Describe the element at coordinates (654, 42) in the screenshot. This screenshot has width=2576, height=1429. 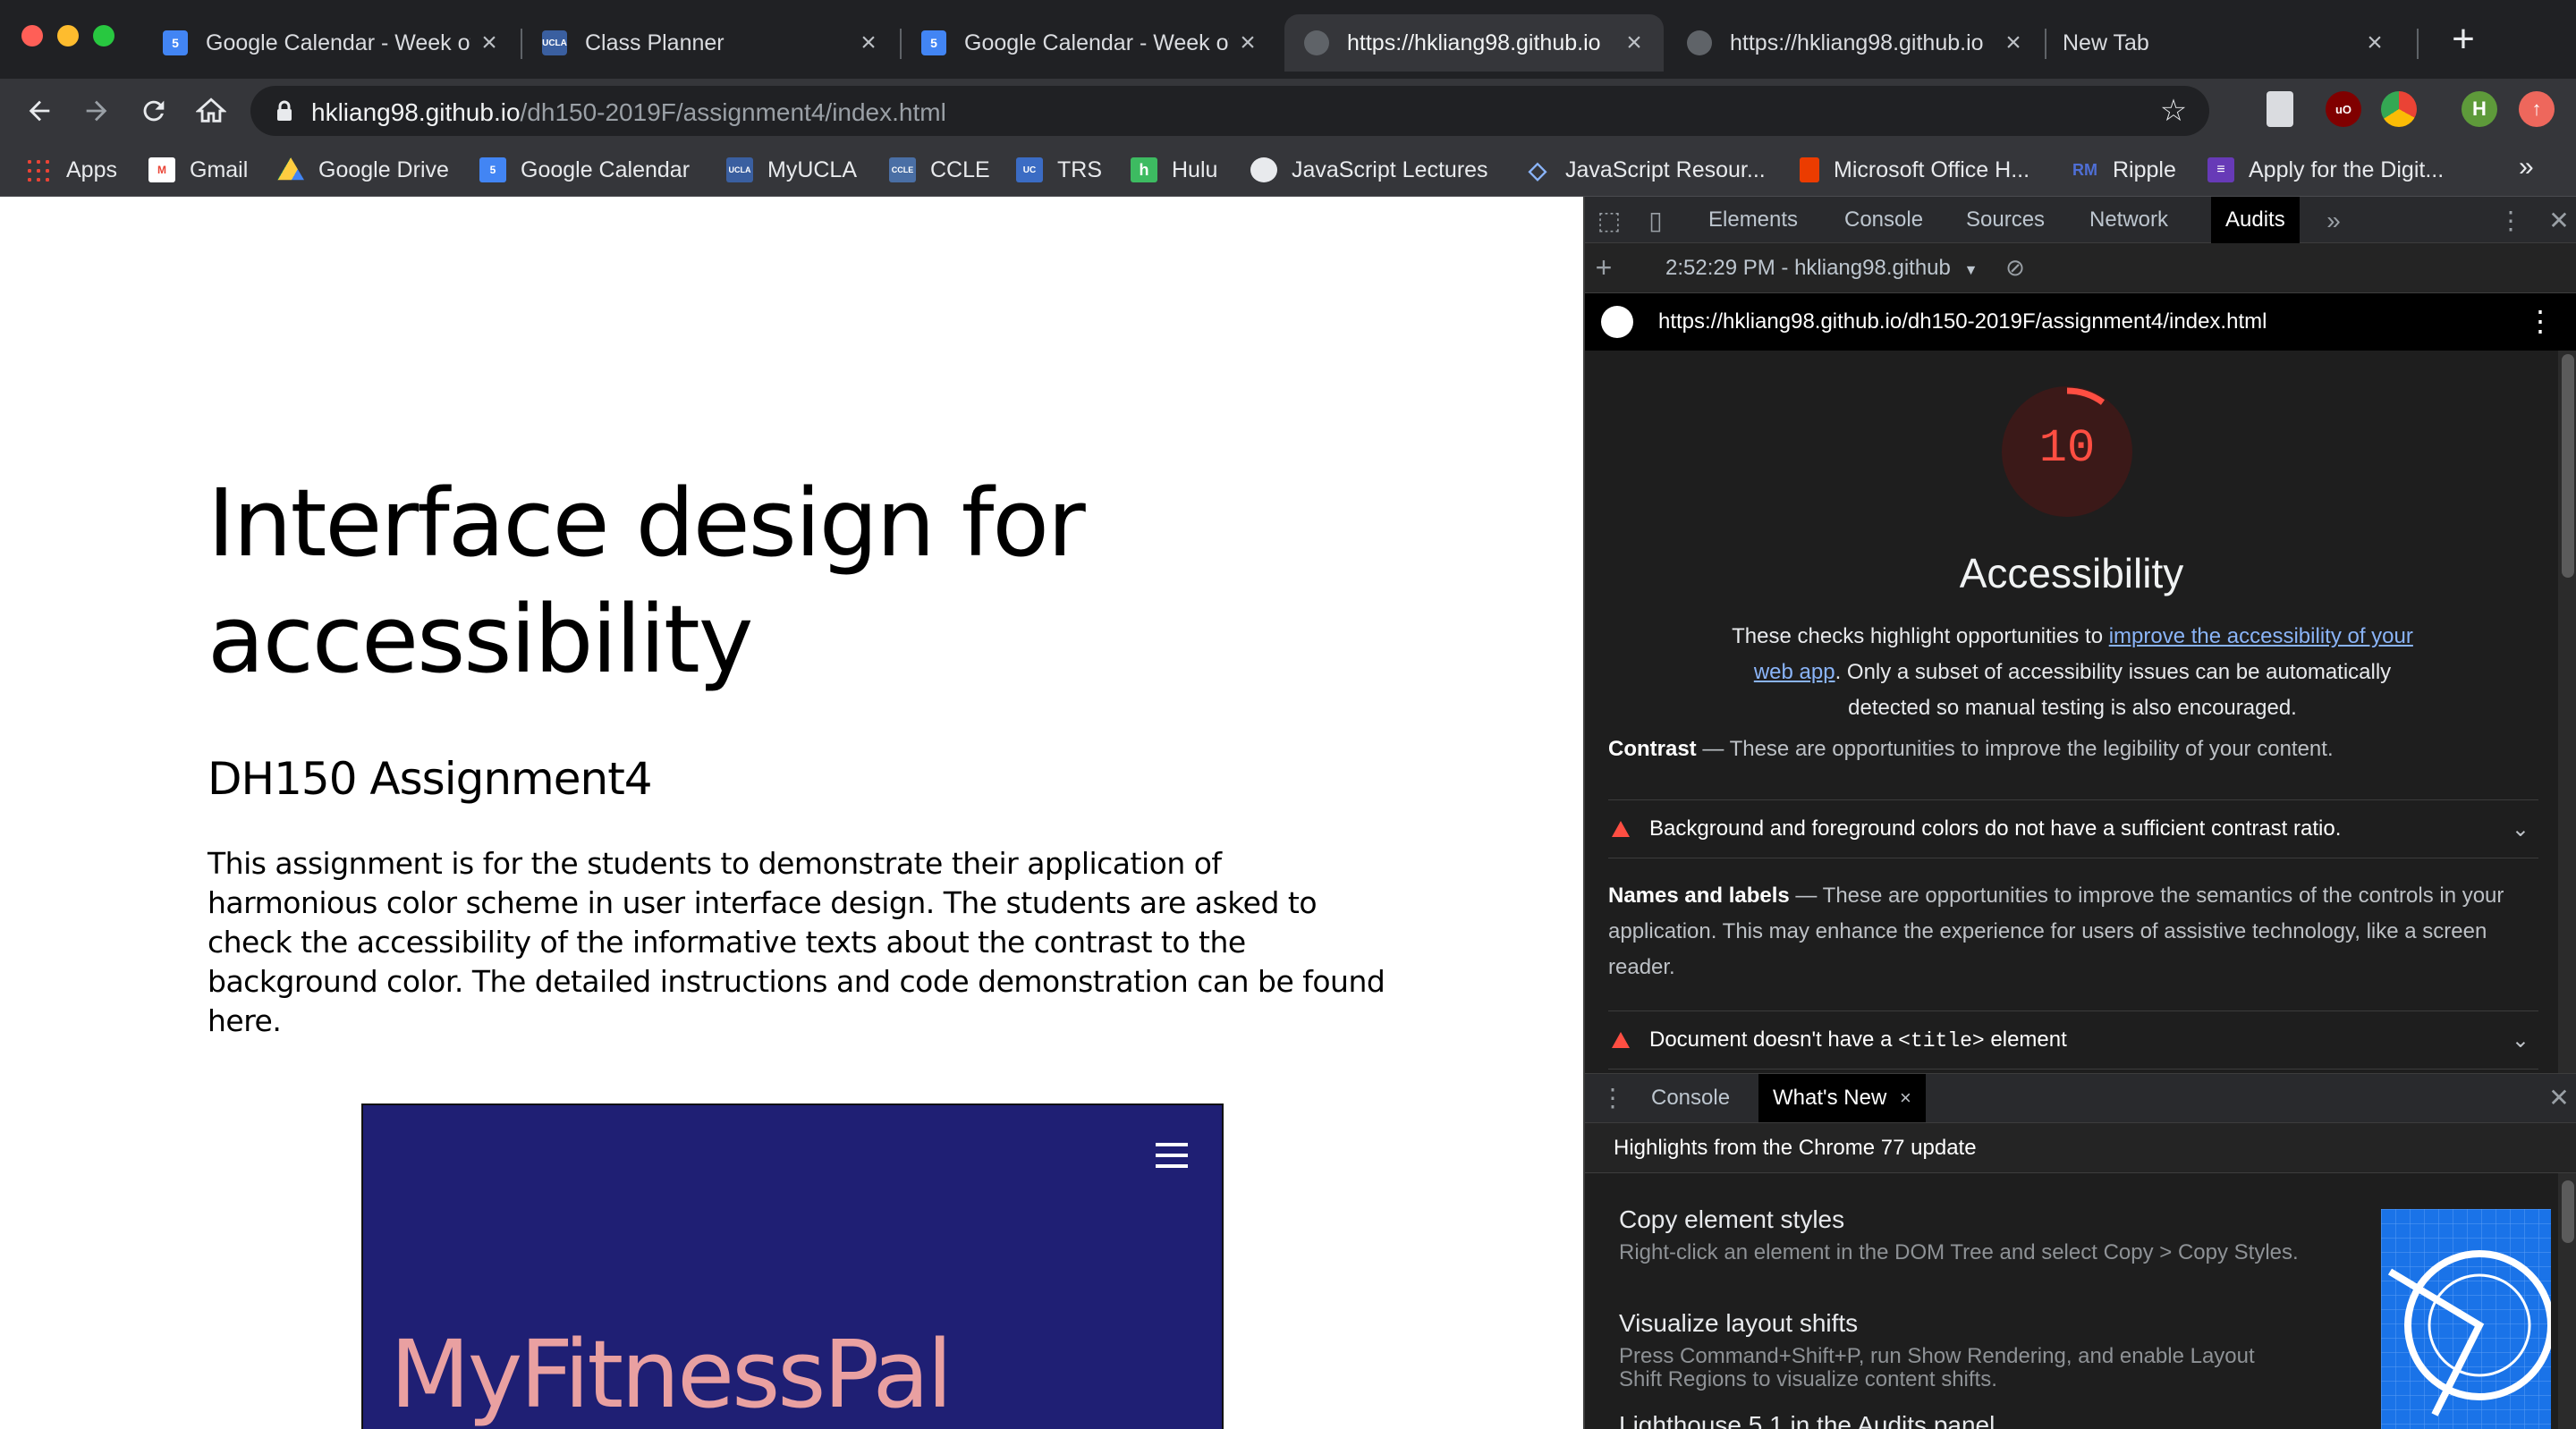
I see `tab-title: Class Planner` at that location.